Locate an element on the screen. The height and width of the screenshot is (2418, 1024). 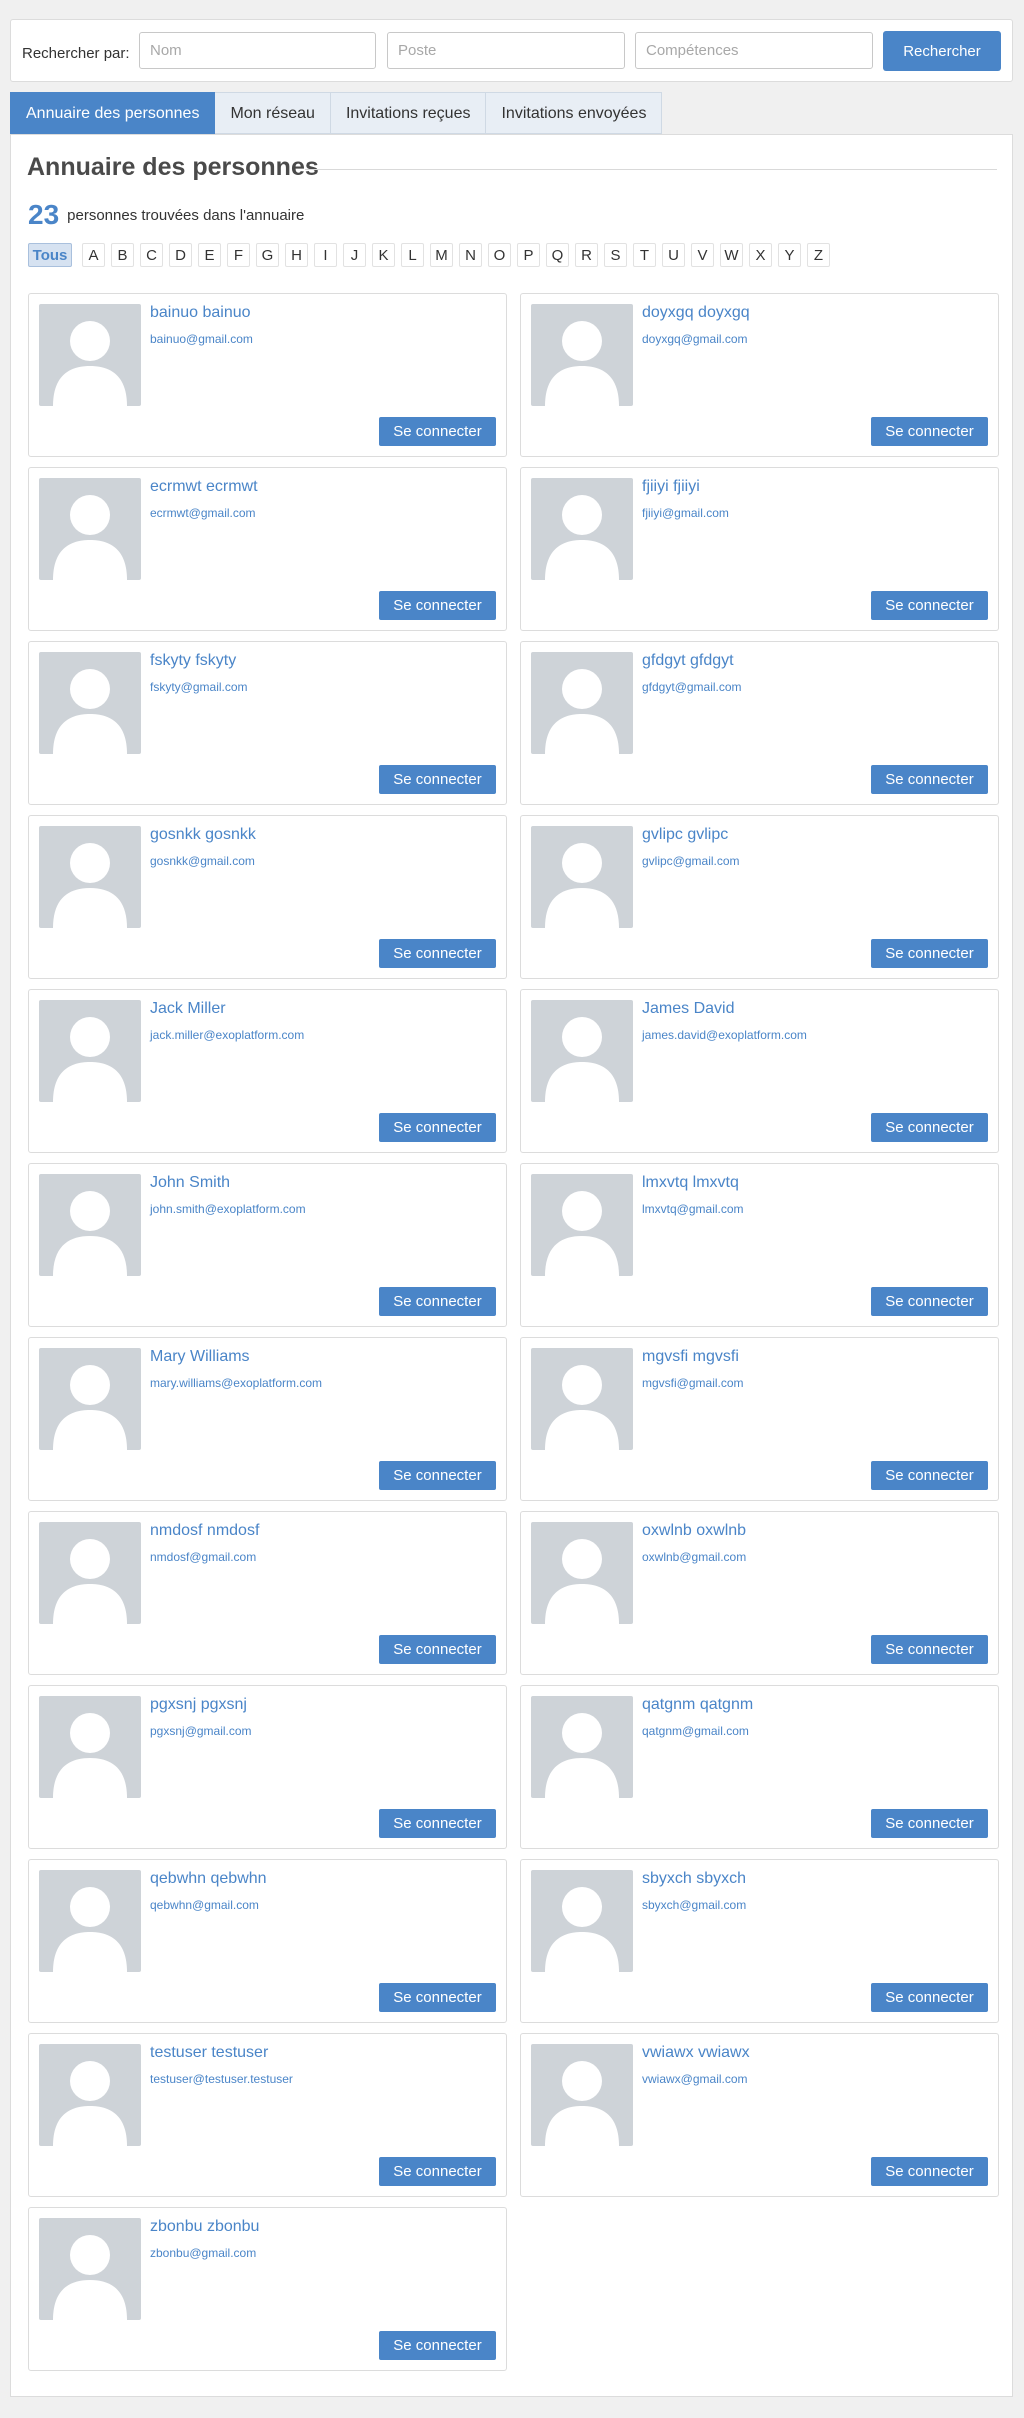
person-name-link: Mary Williams is located at coordinates (200, 1357).